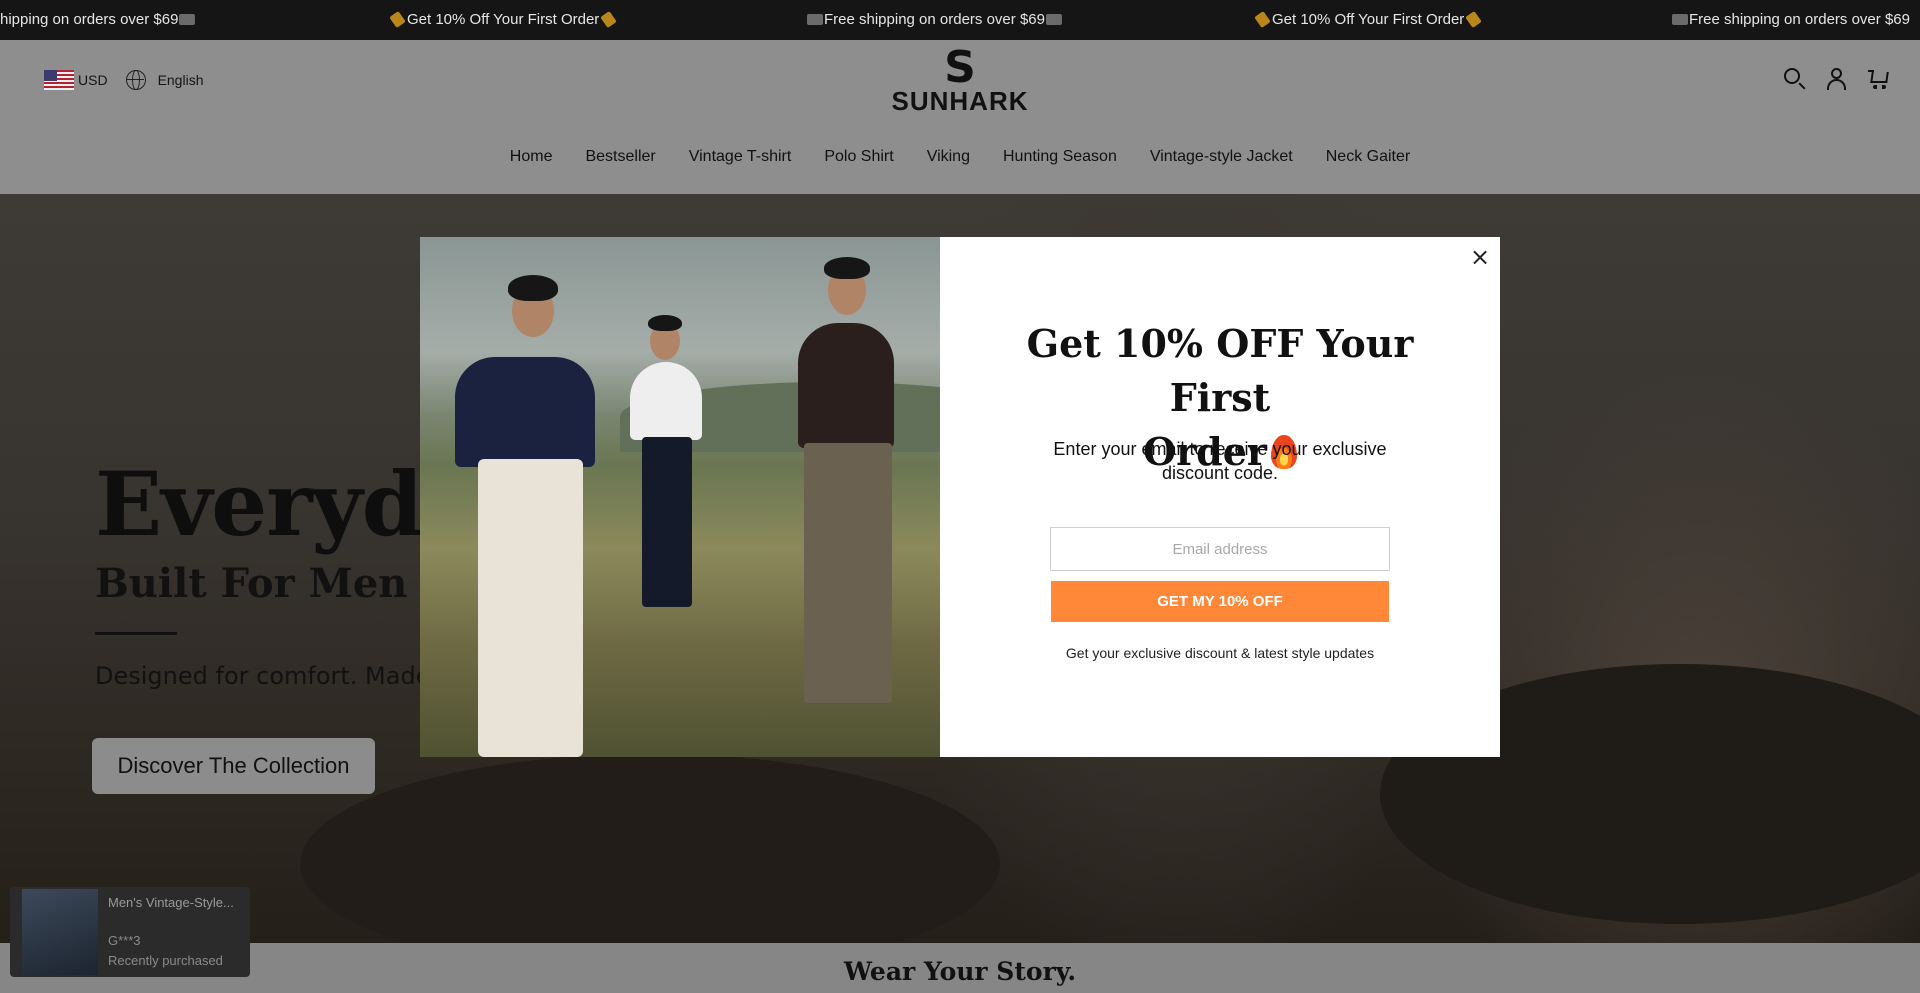 The width and height of the screenshot is (1920, 993). Describe the element at coordinates (136, 633) in the screenshot. I see `hero-divider` at that location.